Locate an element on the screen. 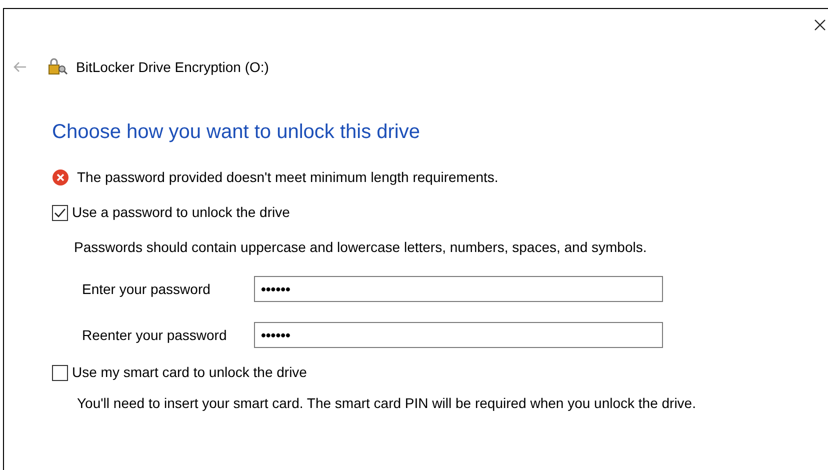 Image resolution: width=828 pixels, height=470 pixels. checkmark-icon is located at coordinates (60, 213).